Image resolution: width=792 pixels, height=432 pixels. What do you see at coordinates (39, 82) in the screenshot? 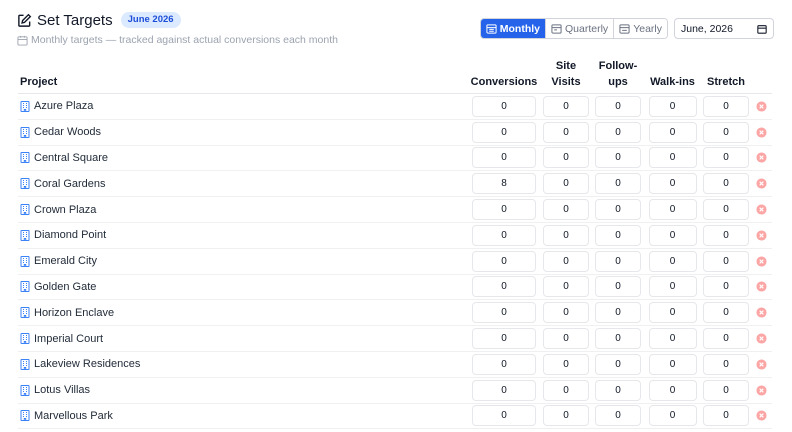
I see `header-project: Project` at bounding box center [39, 82].